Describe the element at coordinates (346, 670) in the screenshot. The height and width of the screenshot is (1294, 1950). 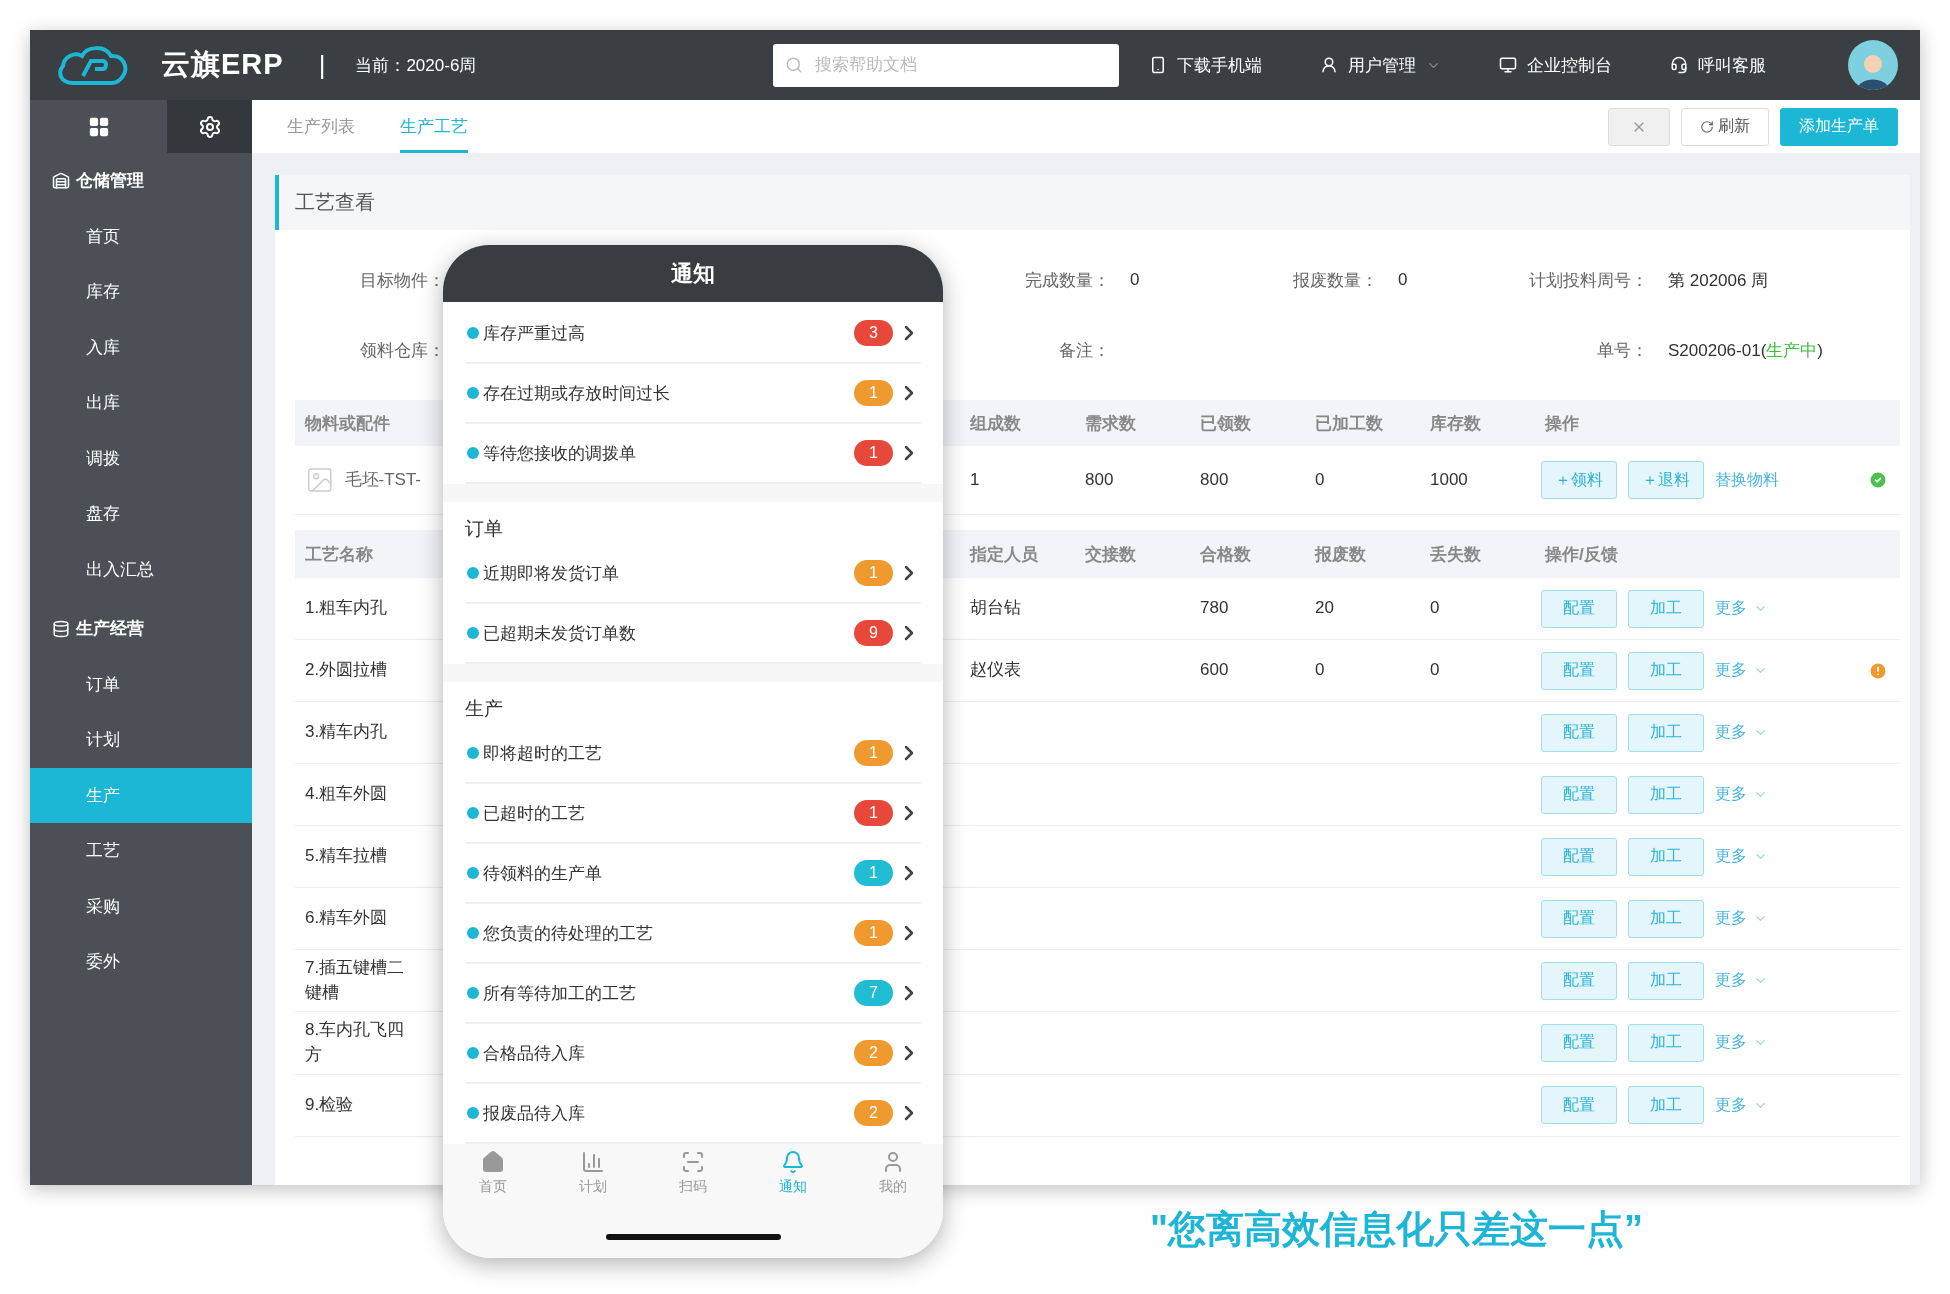
I see `table-cell-text: 2.外圆拉槽` at that location.